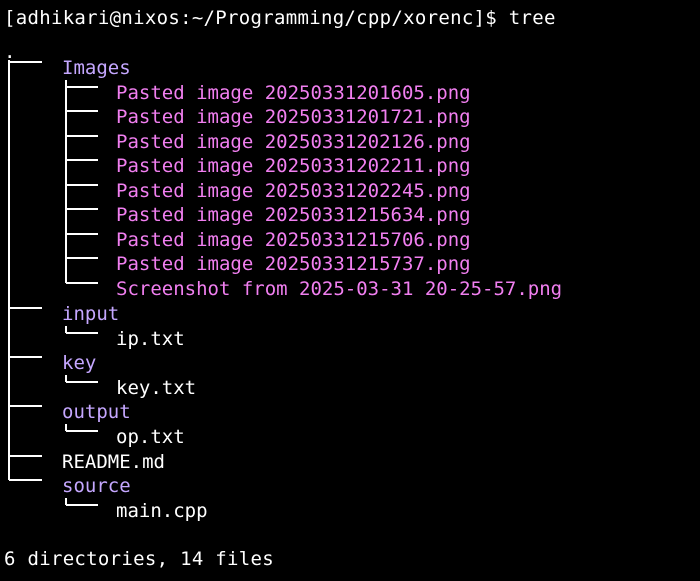 This screenshot has width=700, height=581. What do you see at coordinates (293, 264) in the screenshot?
I see `tree-file-image-8: Pasted image 20250331215737.png` at bounding box center [293, 264].